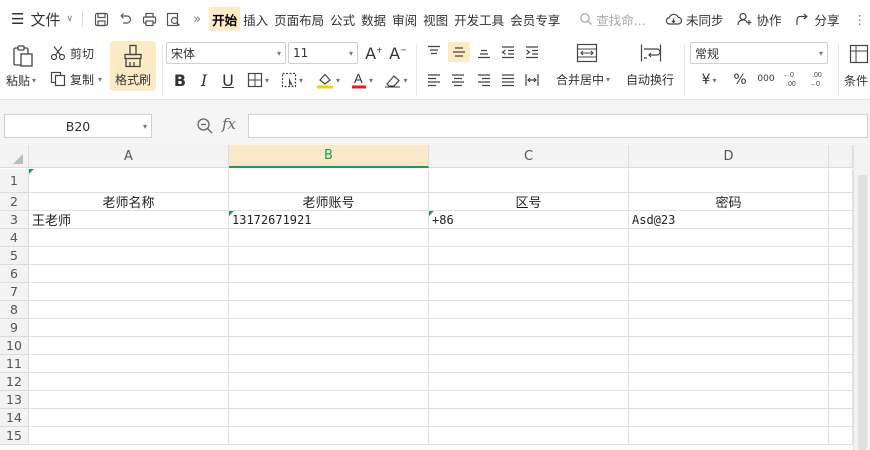 Image resolution: width=870 pixels, height=450 pixels. I want to click on row-header-6: 6, so click(14, 274).